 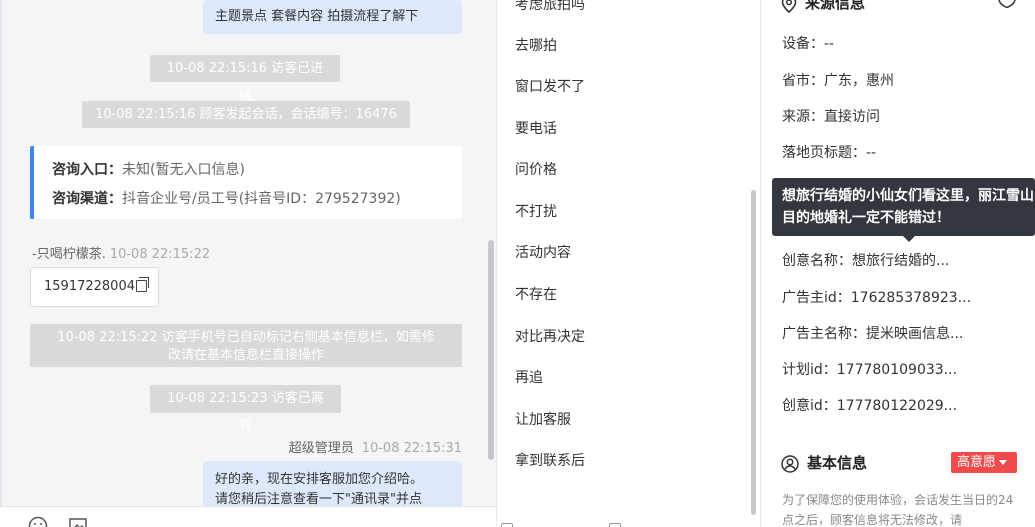 I want to click on phrase-item: 考虑旅拍吗, so click(x=550, y=7).